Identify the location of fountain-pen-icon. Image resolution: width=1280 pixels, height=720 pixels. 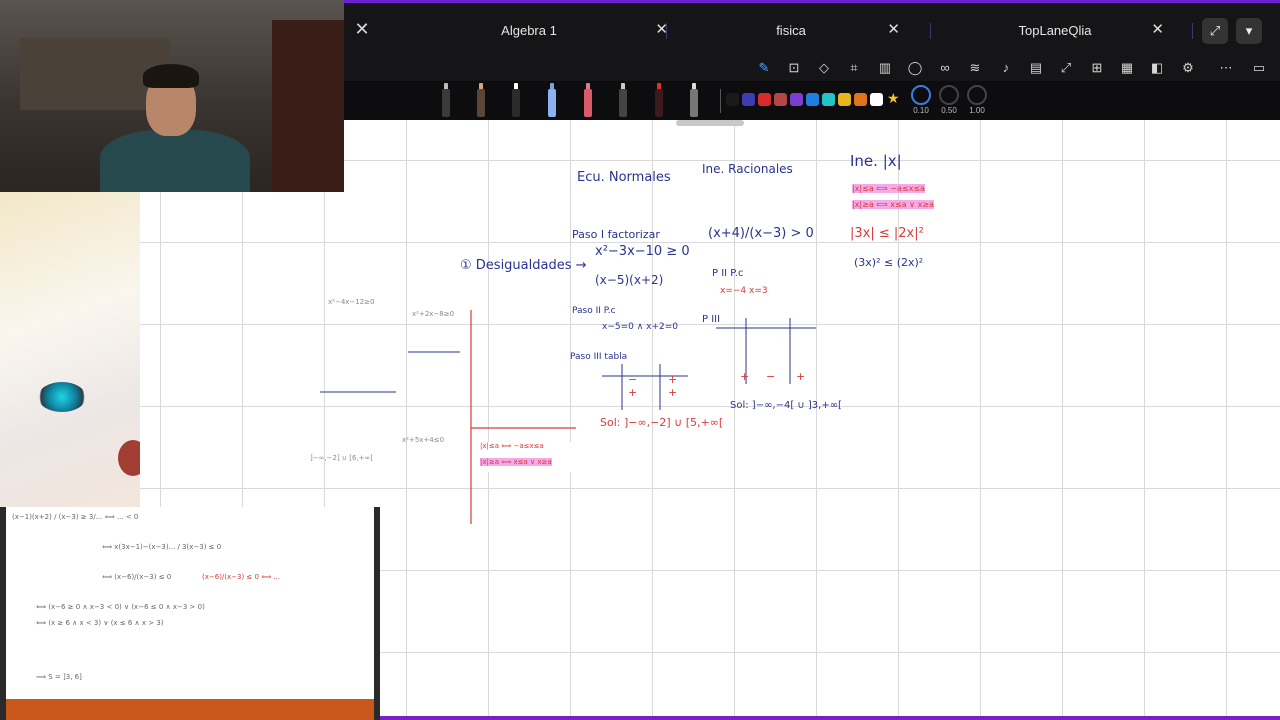
(446, 100).